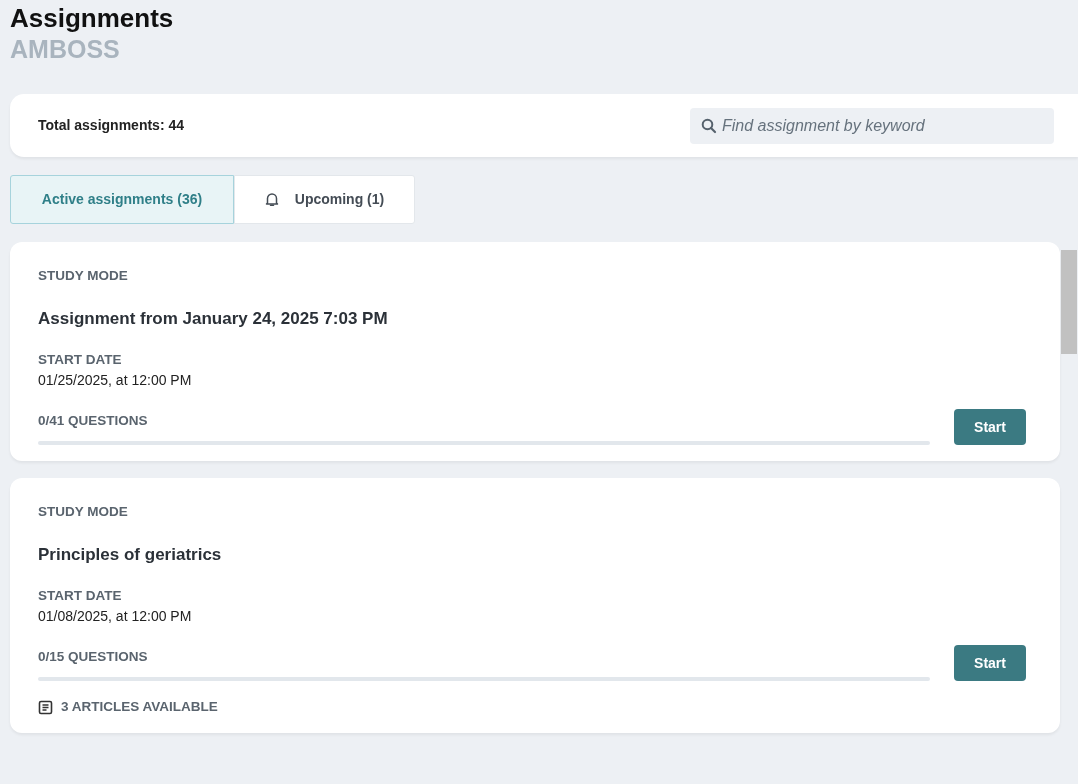  What do you see at coordinates (115, 616) in the screenshot?
I see `start-date: 01/08/2025, at 12:00 PM` at bounding box center [115, 616].